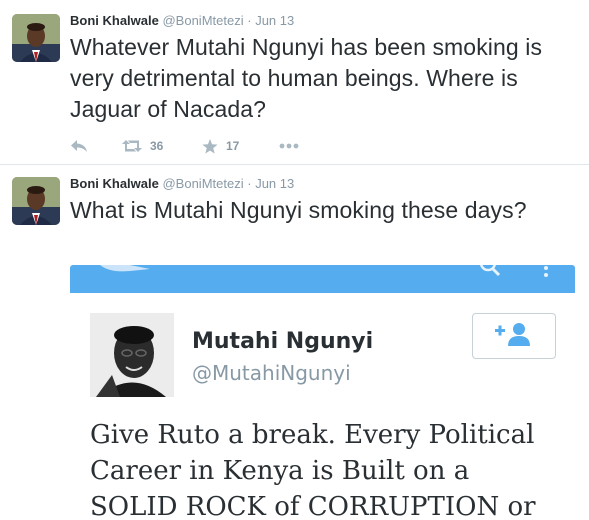 The image size is (589, 520). Describe the element at coordinates (210, 146) in the screenshot. I see `favorite-icon` at that location.